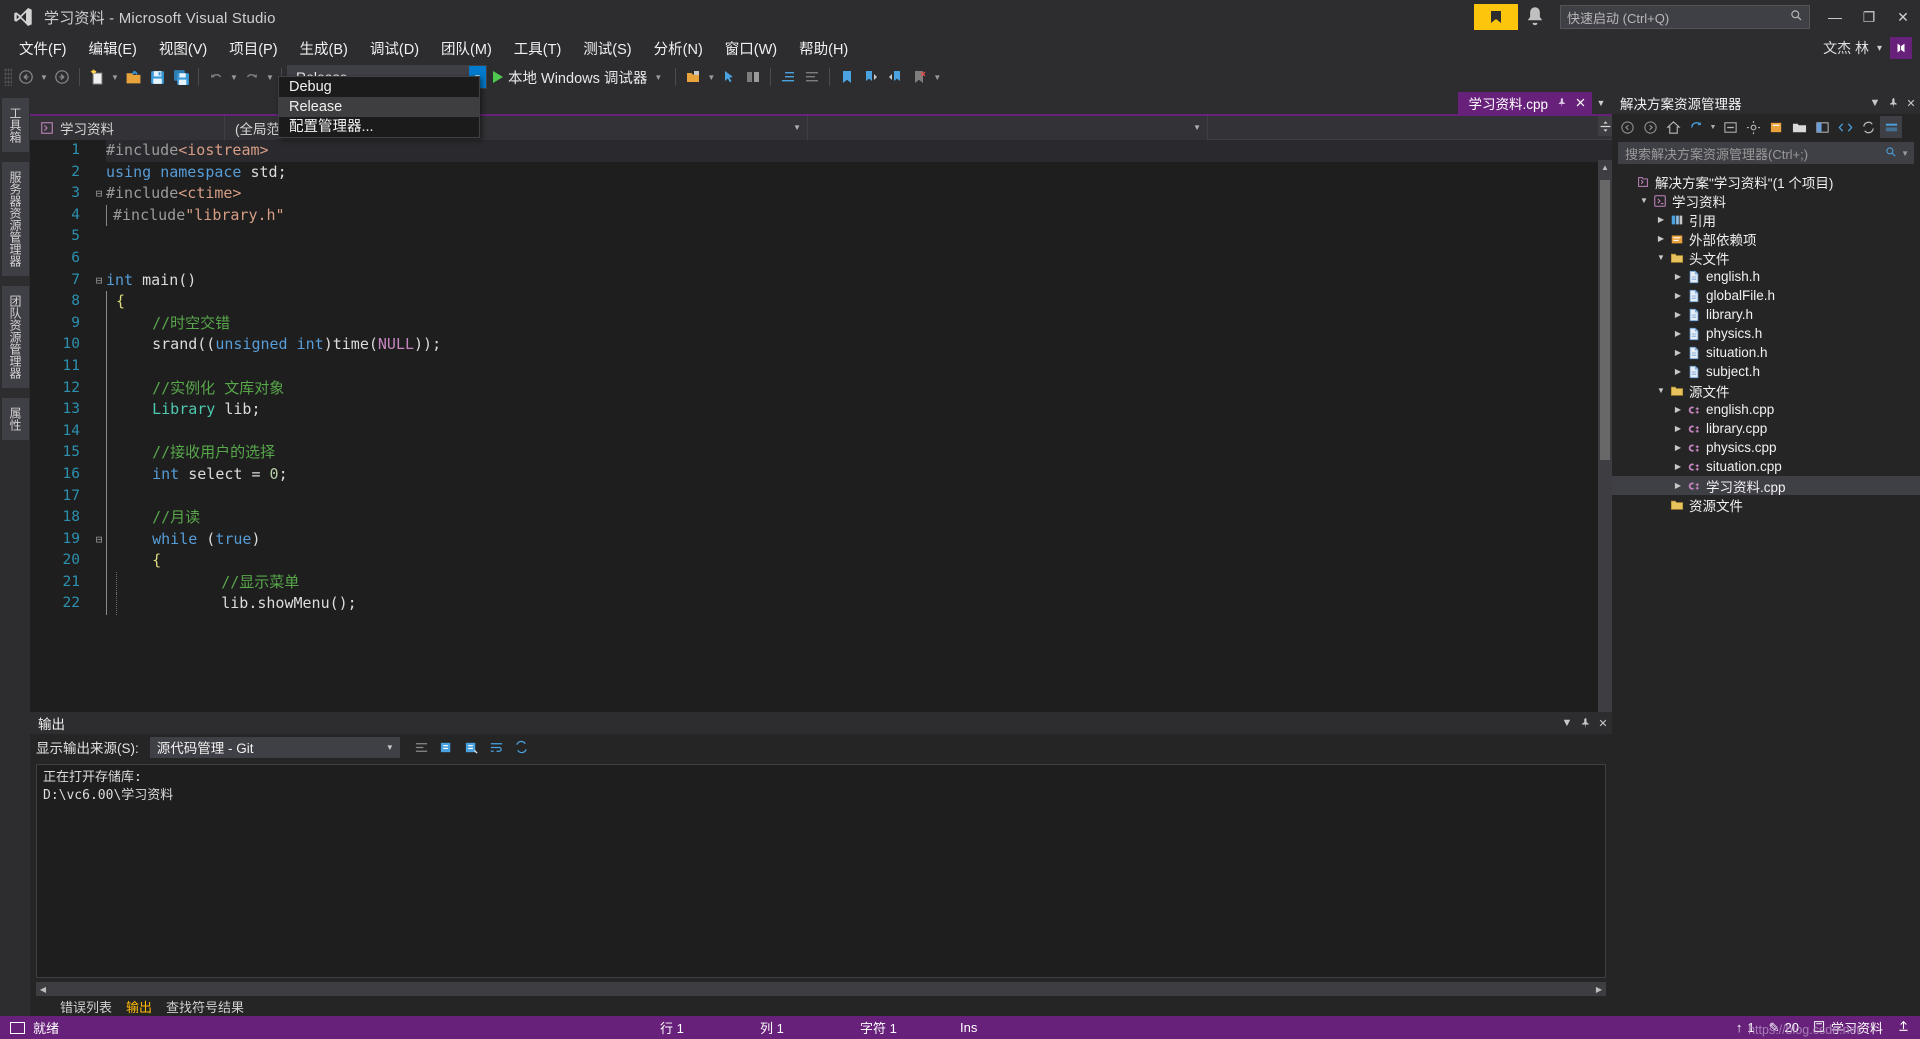 The height and width of the screenshot is (1039, 1920). What do you see at coordinates (821, 518) in the screenshot?
I see `code-line: 18 //月读` at bounding box center [821, 518].